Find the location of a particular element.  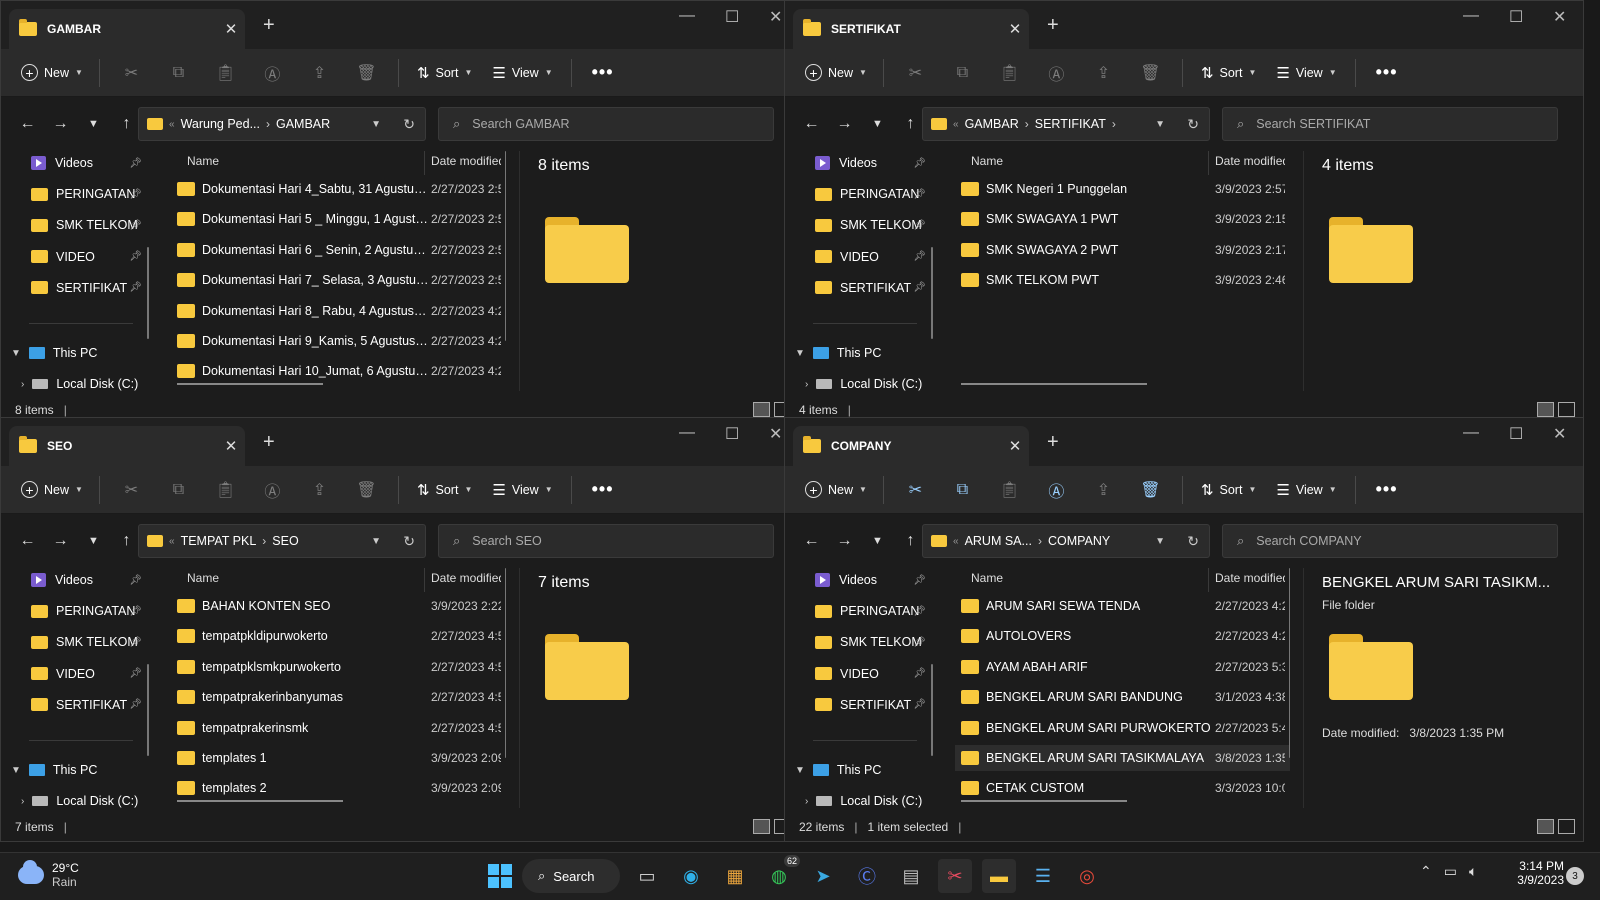

breadcrumb-item: GAMBAR is located at coordinates (303, 124).